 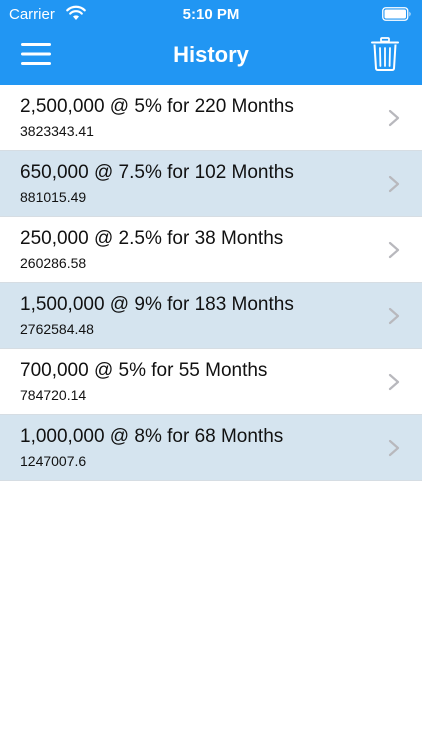 I want to click on status-time: 5:10 PM, so click(x=211, y=14).